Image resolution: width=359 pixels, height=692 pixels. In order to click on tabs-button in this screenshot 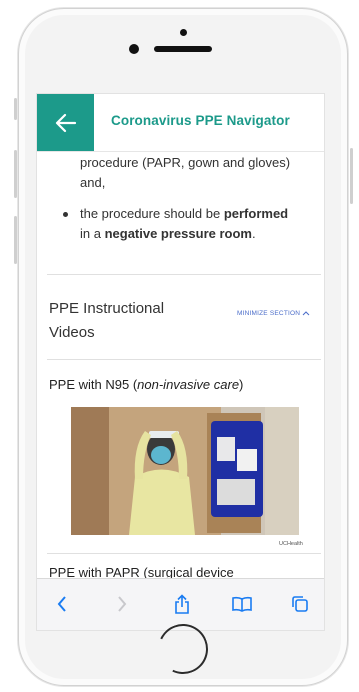, I will do `click(300, 604)`.